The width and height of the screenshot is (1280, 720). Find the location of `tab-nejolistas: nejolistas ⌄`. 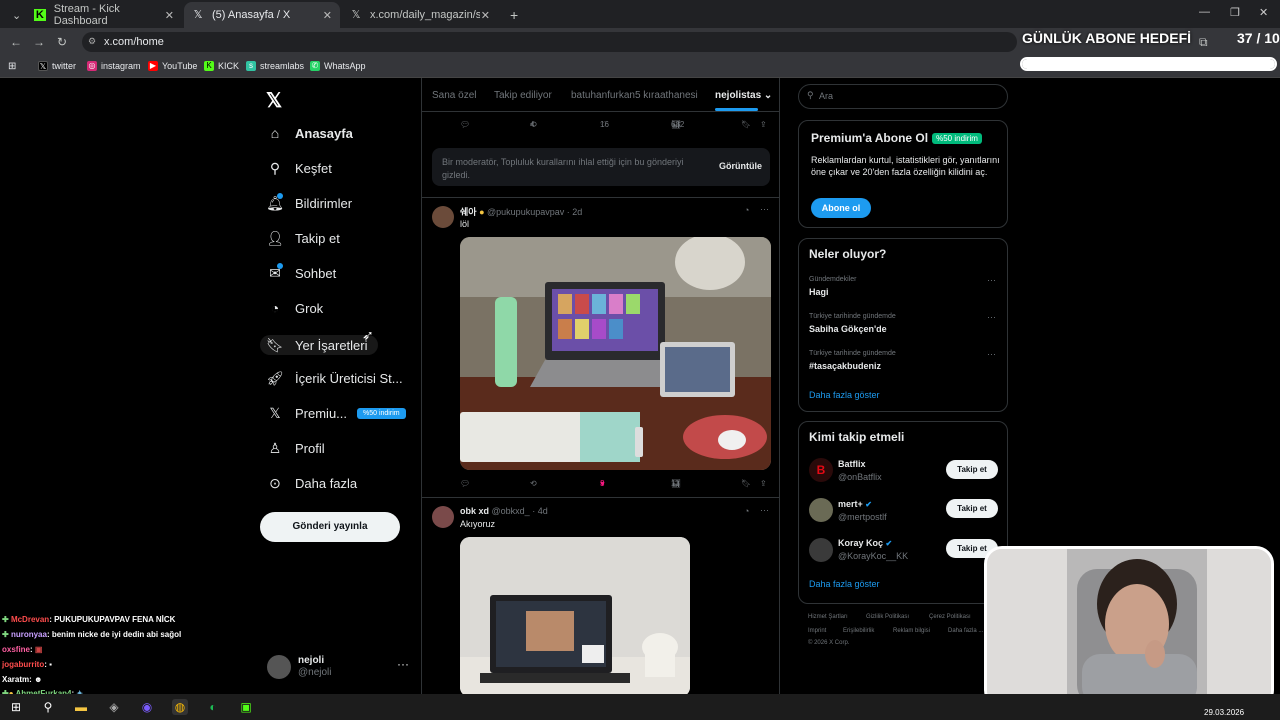

tab-nejolistas: nejolistas ⌄ is located at coordinates (743, 100).